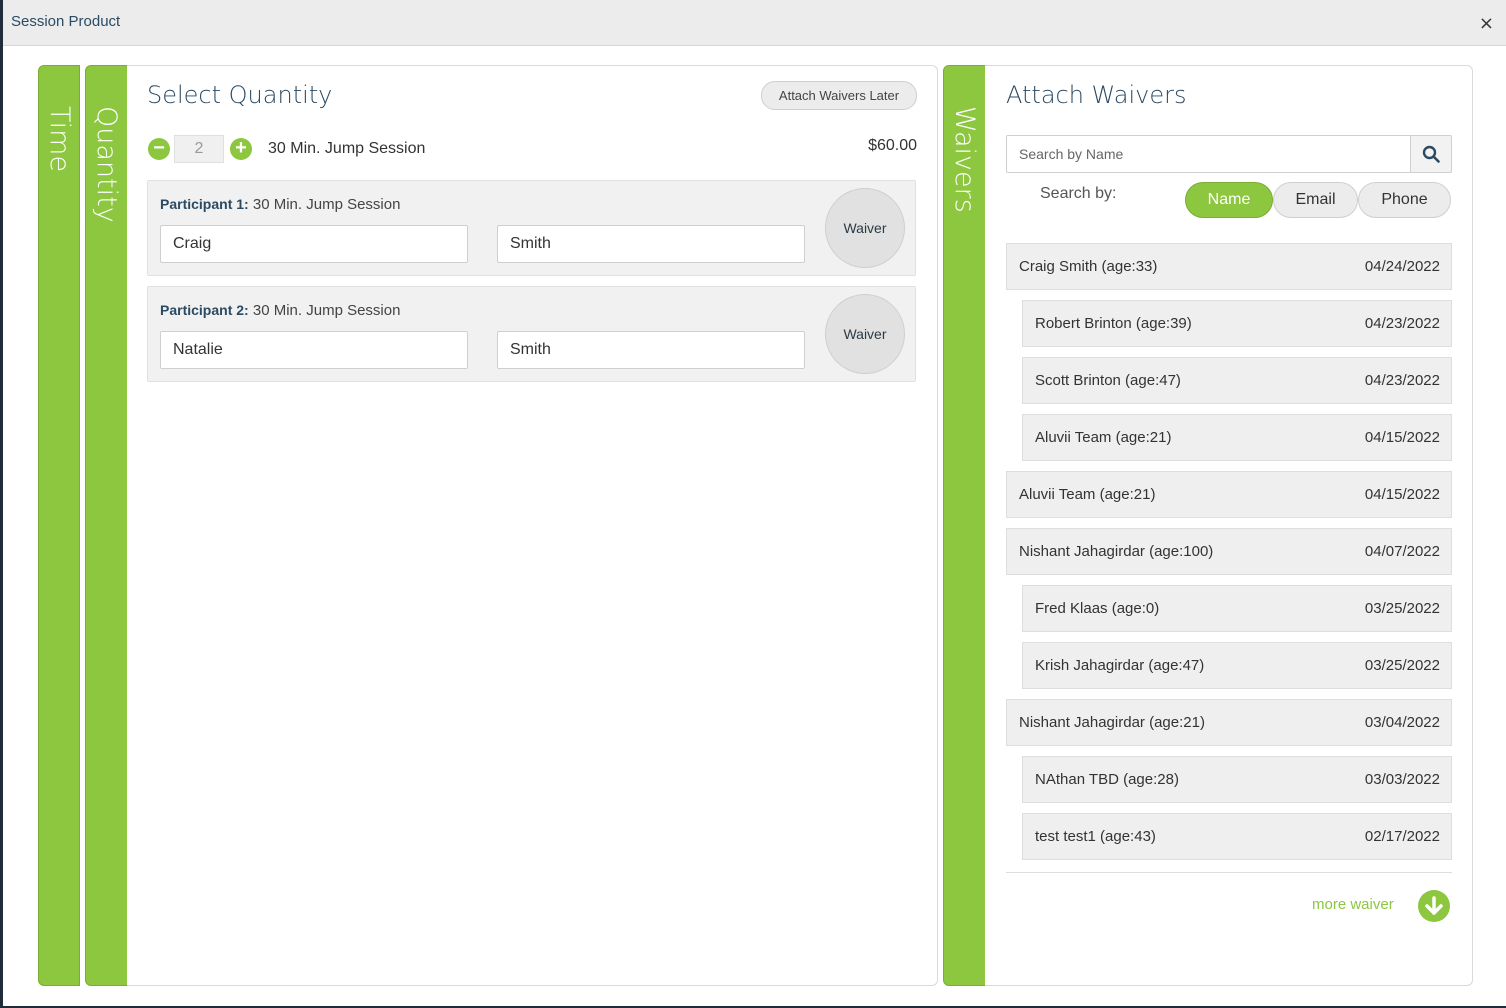  I want to click on search-by-name-toggle: Name, so click(1229, 200).